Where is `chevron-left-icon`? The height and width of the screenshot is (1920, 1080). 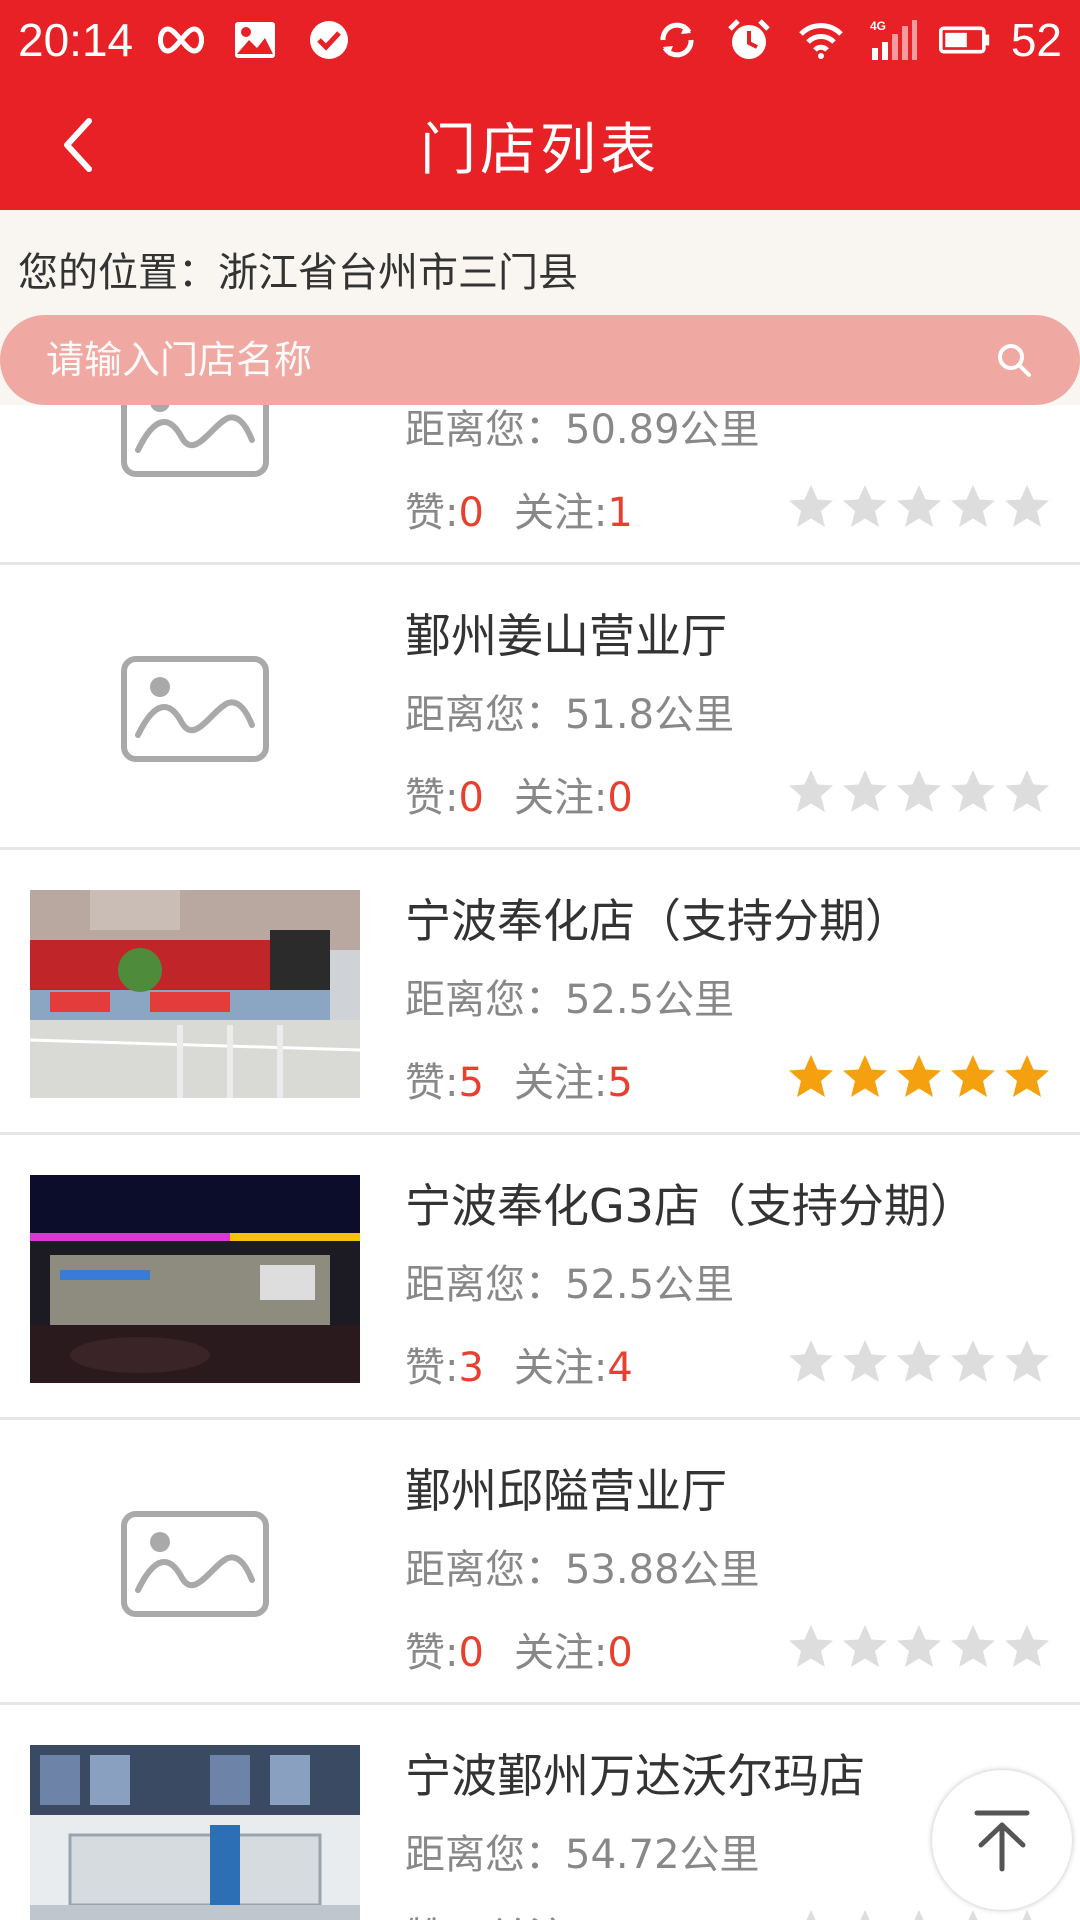 chevron-left-icon is located at coordinates (78, 145).